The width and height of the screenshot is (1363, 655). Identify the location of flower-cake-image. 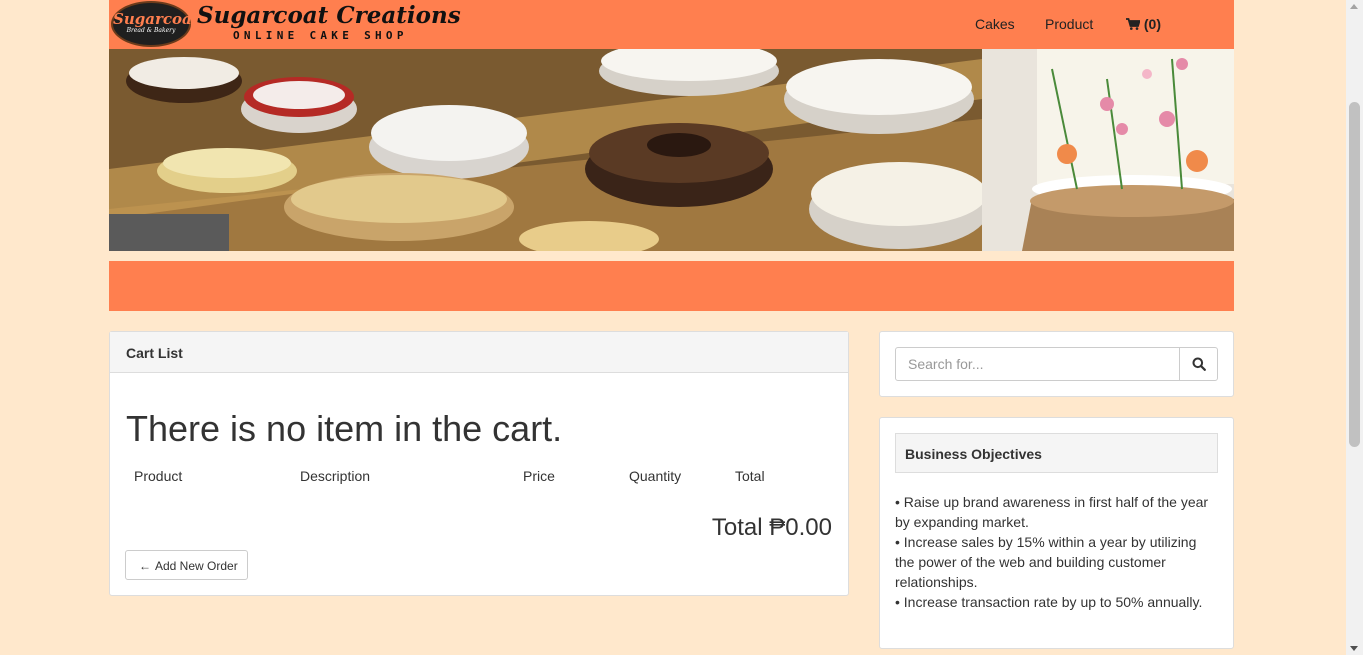
(1108, 150).